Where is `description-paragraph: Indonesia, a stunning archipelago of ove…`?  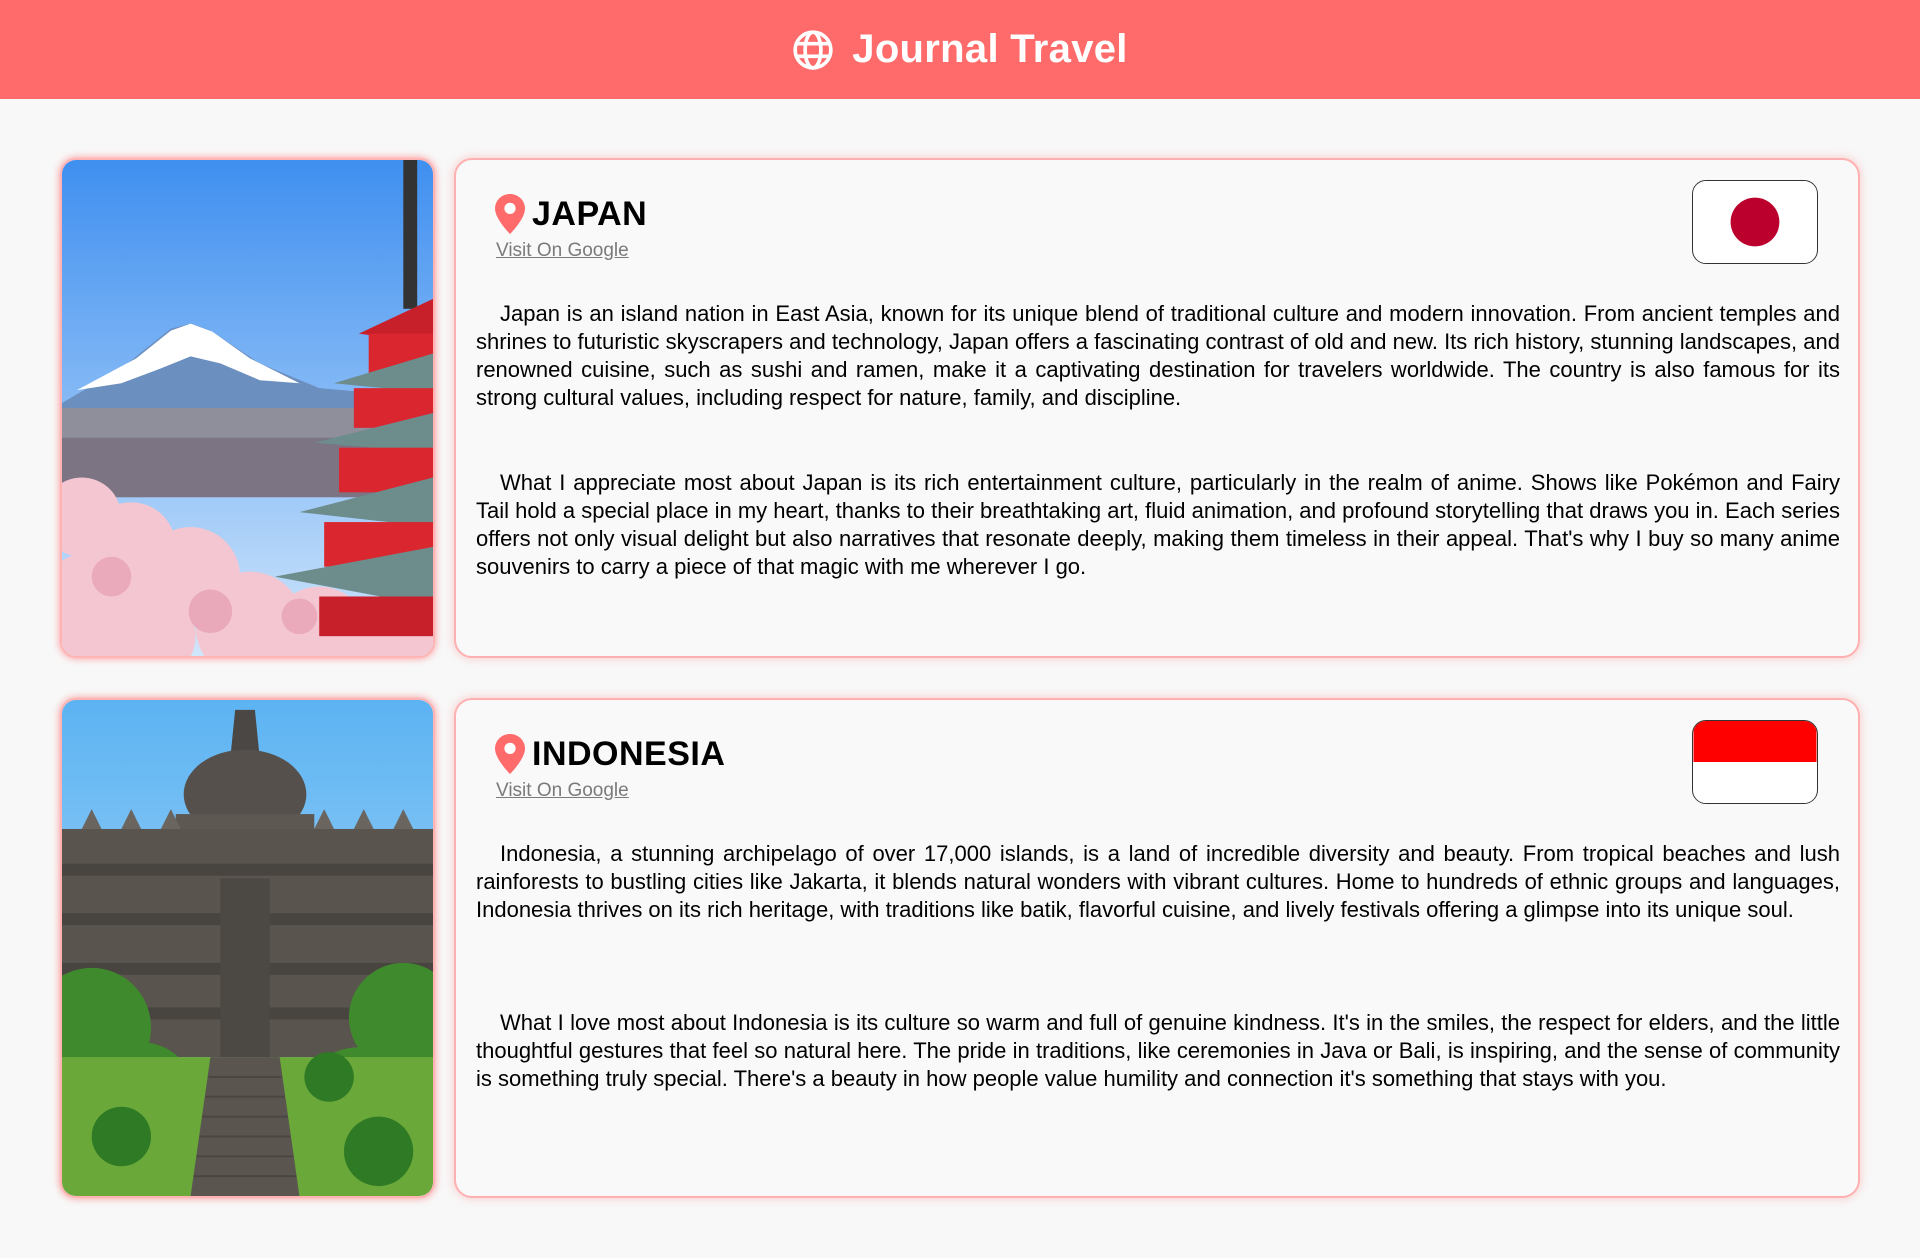
description-paragraph: Indonesia, a stunning archipelago of ove… is located at coordinates (1158, 881).